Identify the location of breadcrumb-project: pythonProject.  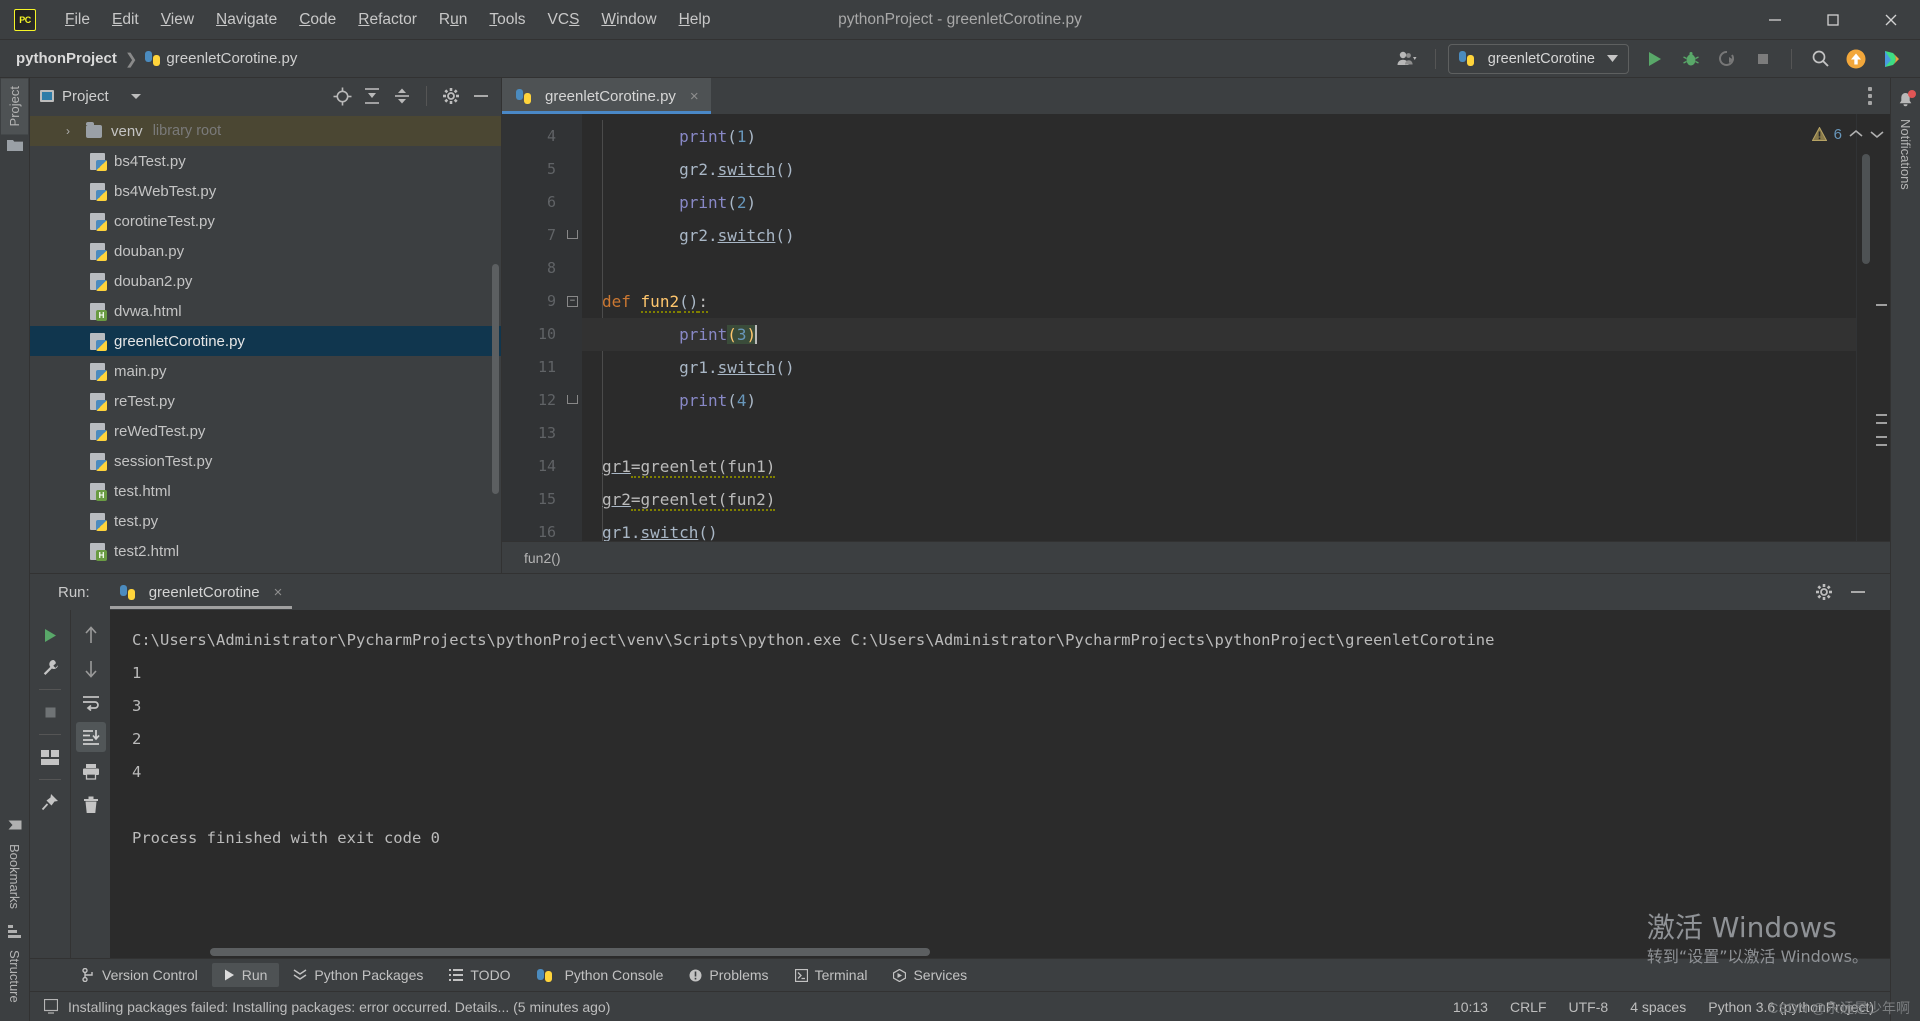
(66, 58).